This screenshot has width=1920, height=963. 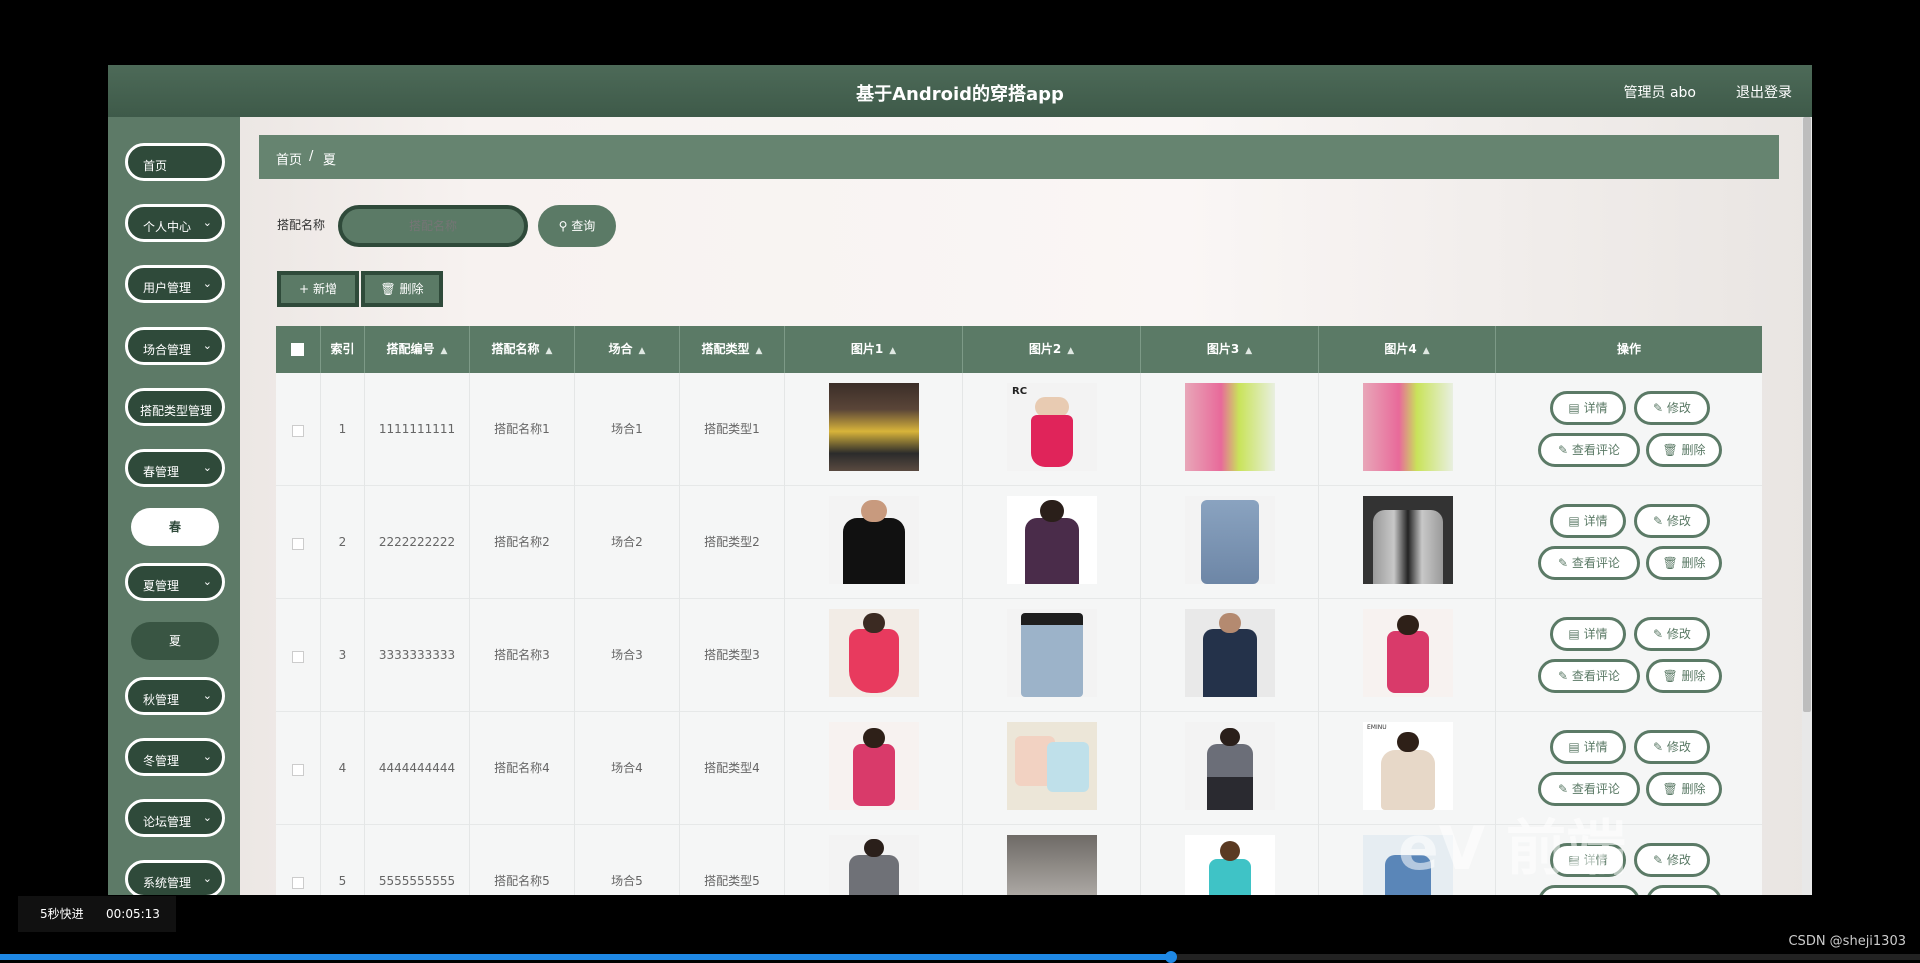 I want to click on column-header-image4: 图片4 ▲, so click(x=1407, y=349).